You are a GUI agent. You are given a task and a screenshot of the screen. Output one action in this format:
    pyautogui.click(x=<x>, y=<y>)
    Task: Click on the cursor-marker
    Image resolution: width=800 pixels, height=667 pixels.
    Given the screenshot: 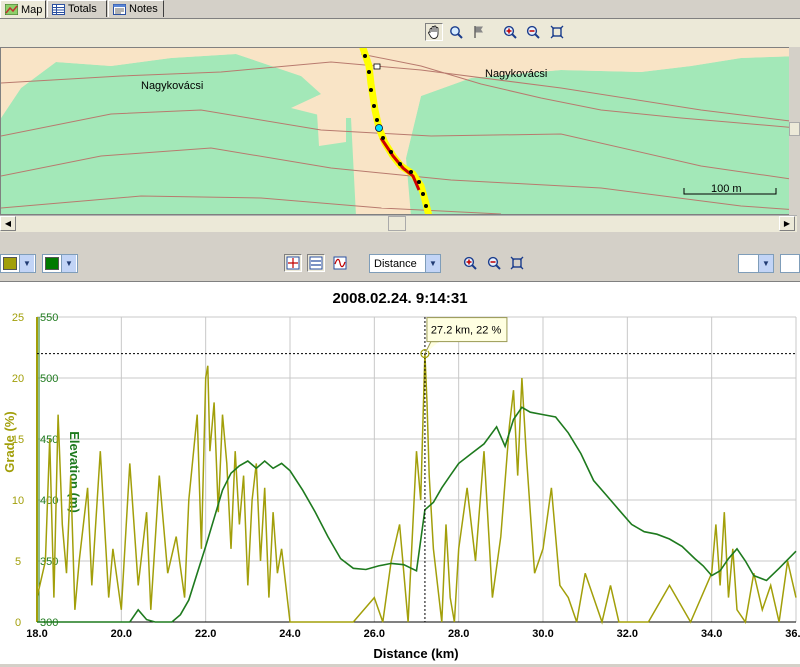 What is the action you would take?
    pyautogui.click(x=379, y=128)
    